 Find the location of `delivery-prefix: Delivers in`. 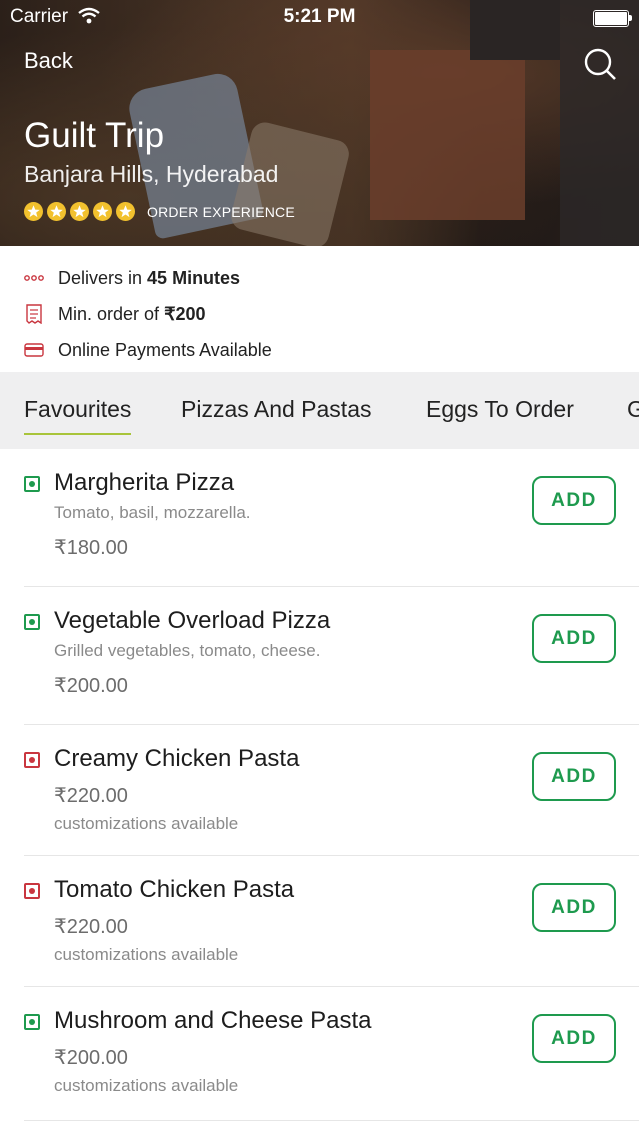

delivery-prefix: Delivers in is located at coordinates (100, 277).